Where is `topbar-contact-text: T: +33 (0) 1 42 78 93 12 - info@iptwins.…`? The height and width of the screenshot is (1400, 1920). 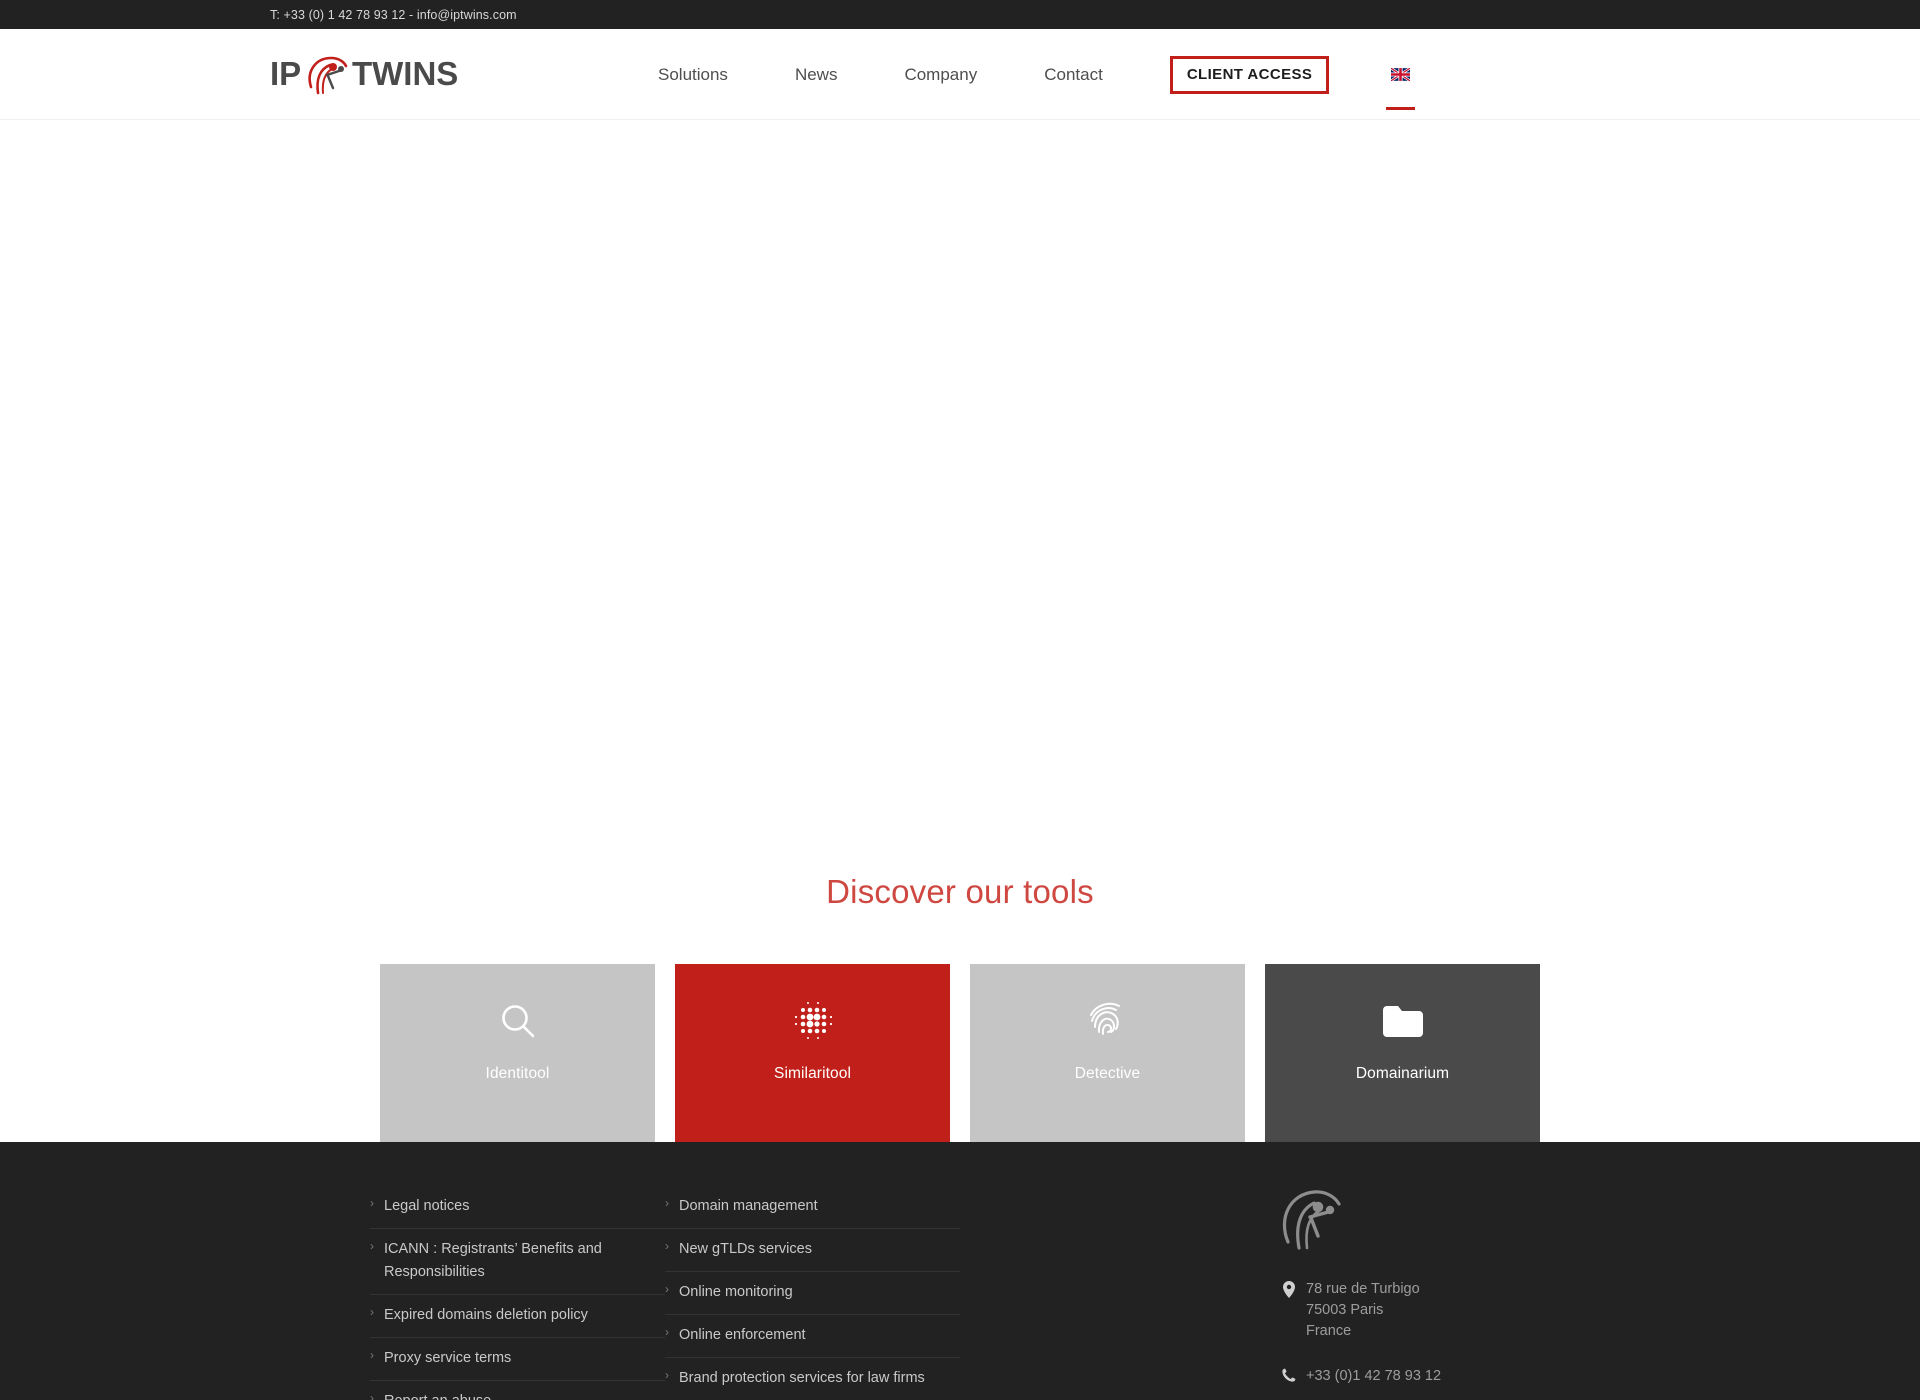 topbar-contact-text: T: +33 (0) 1 42 78 93 12 - info@iptwins.… is located at coordinates (393, 15).